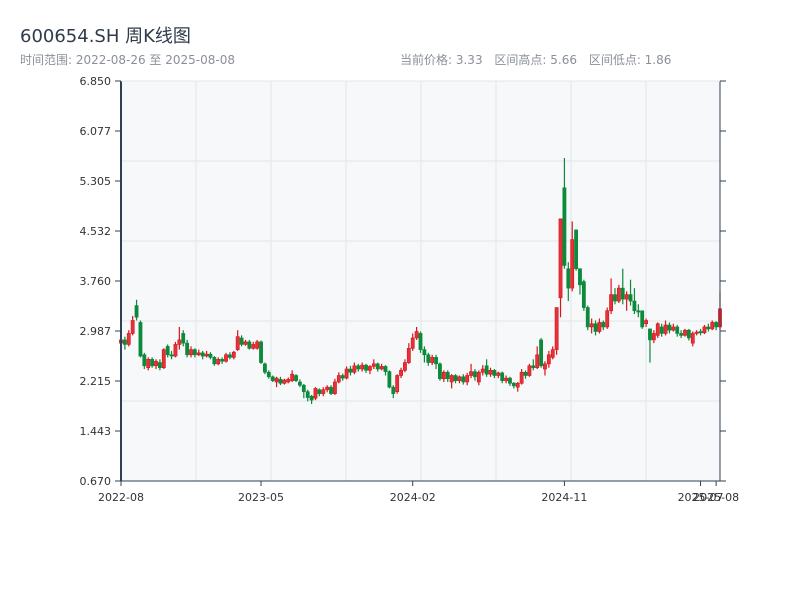 The height and width of the screenshot is (600, 800). I want to click on y-tick-label: 6.077, so click(96, 131).